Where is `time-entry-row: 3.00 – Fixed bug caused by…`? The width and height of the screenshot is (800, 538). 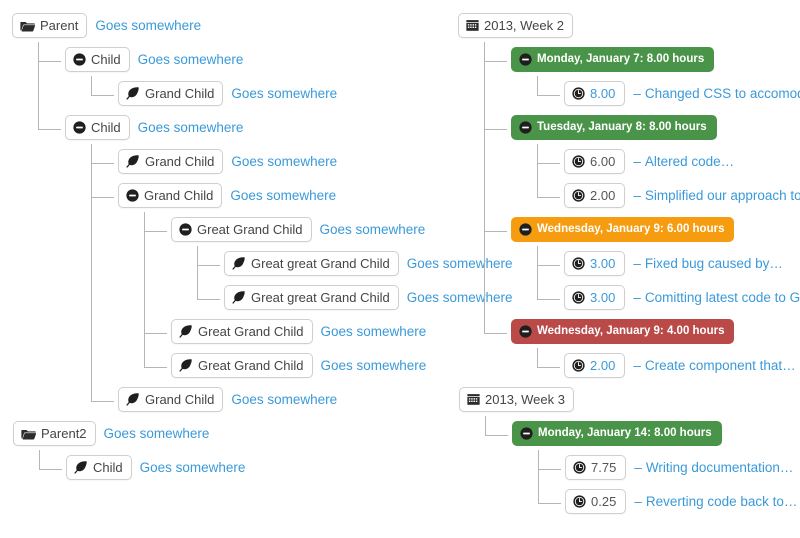
time-entry-row: 3.00 – Fixed bug caused by… is located at coordinates (681, 263).